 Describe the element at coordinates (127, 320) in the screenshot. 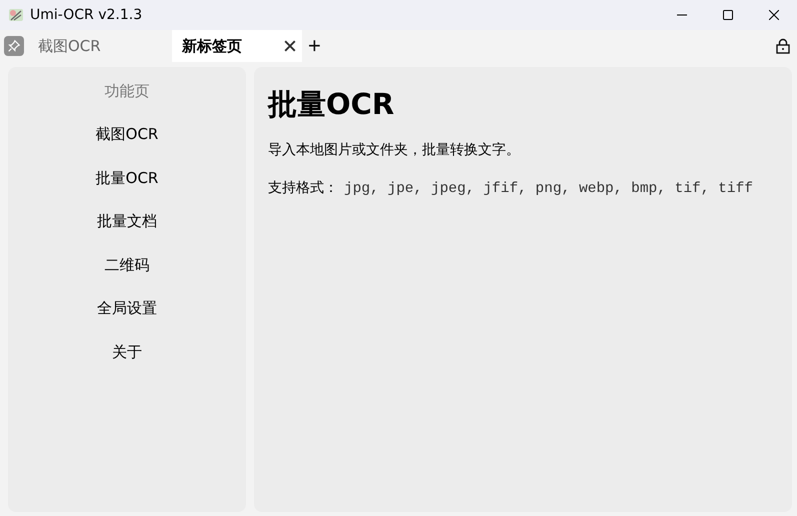

I see `sidebar-item: 全局设置` at that location.